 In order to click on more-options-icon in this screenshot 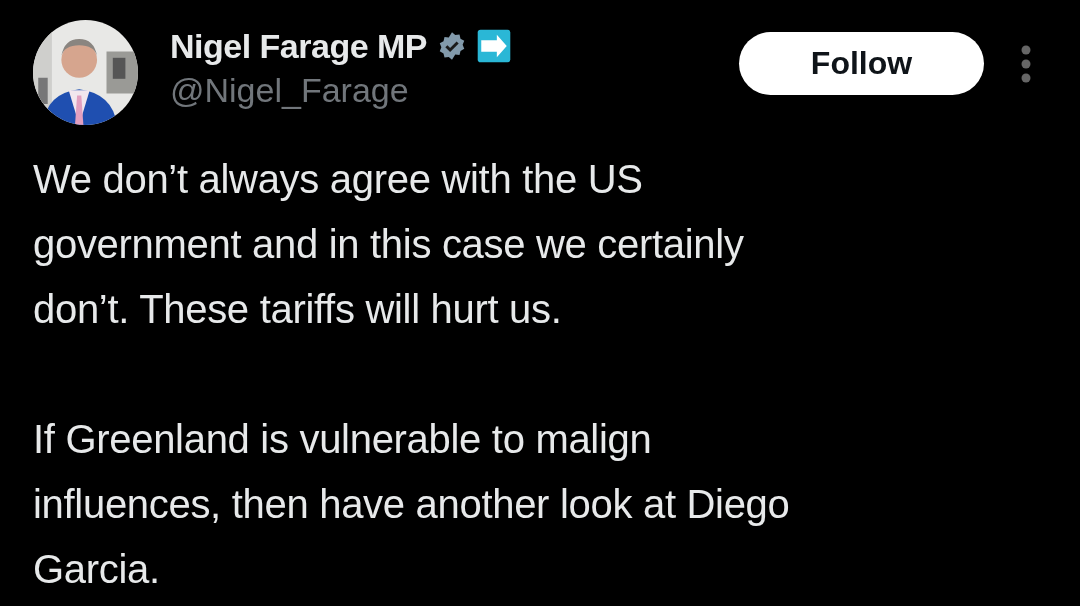, I will do `click(1026, 64)`.